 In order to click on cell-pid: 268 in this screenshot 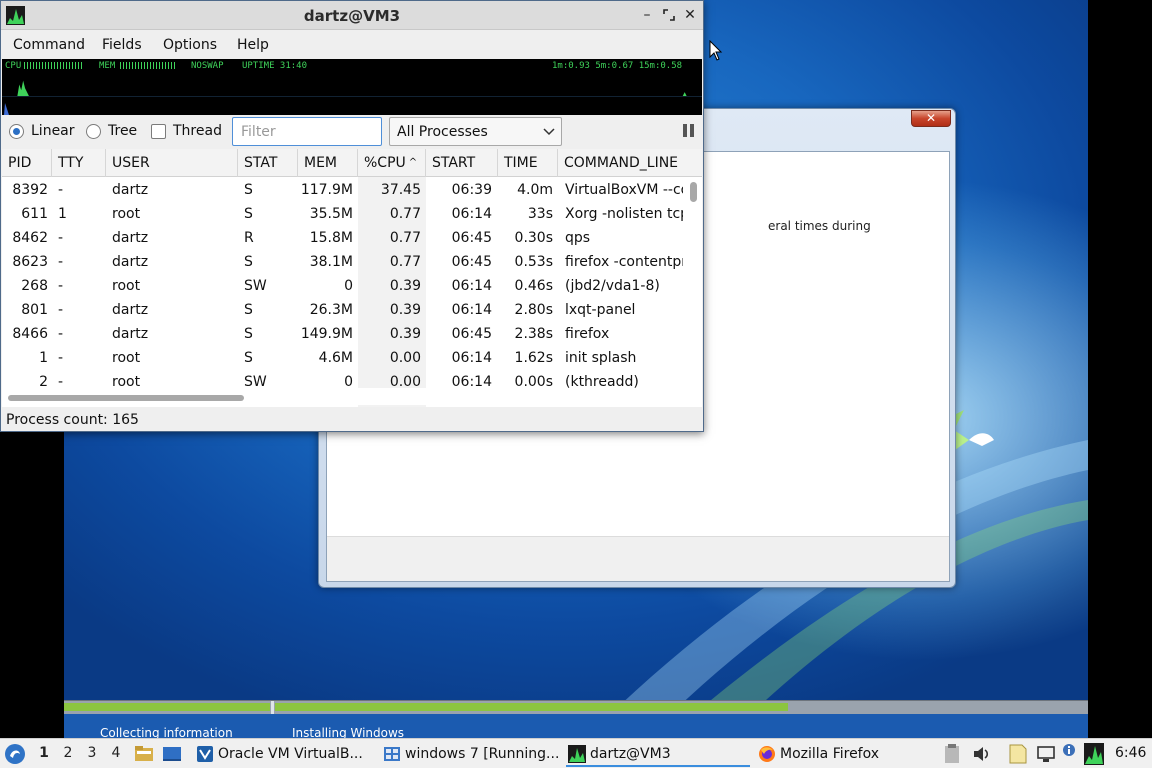, I will do `click(34, 286)`.